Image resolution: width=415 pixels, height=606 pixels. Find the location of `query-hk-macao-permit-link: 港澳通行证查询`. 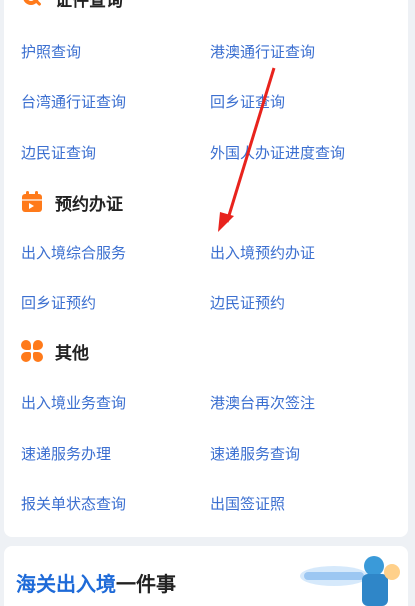

query-hk-macao-permit-link: 港澳通行证查询 is located at coordinates (262, 51).